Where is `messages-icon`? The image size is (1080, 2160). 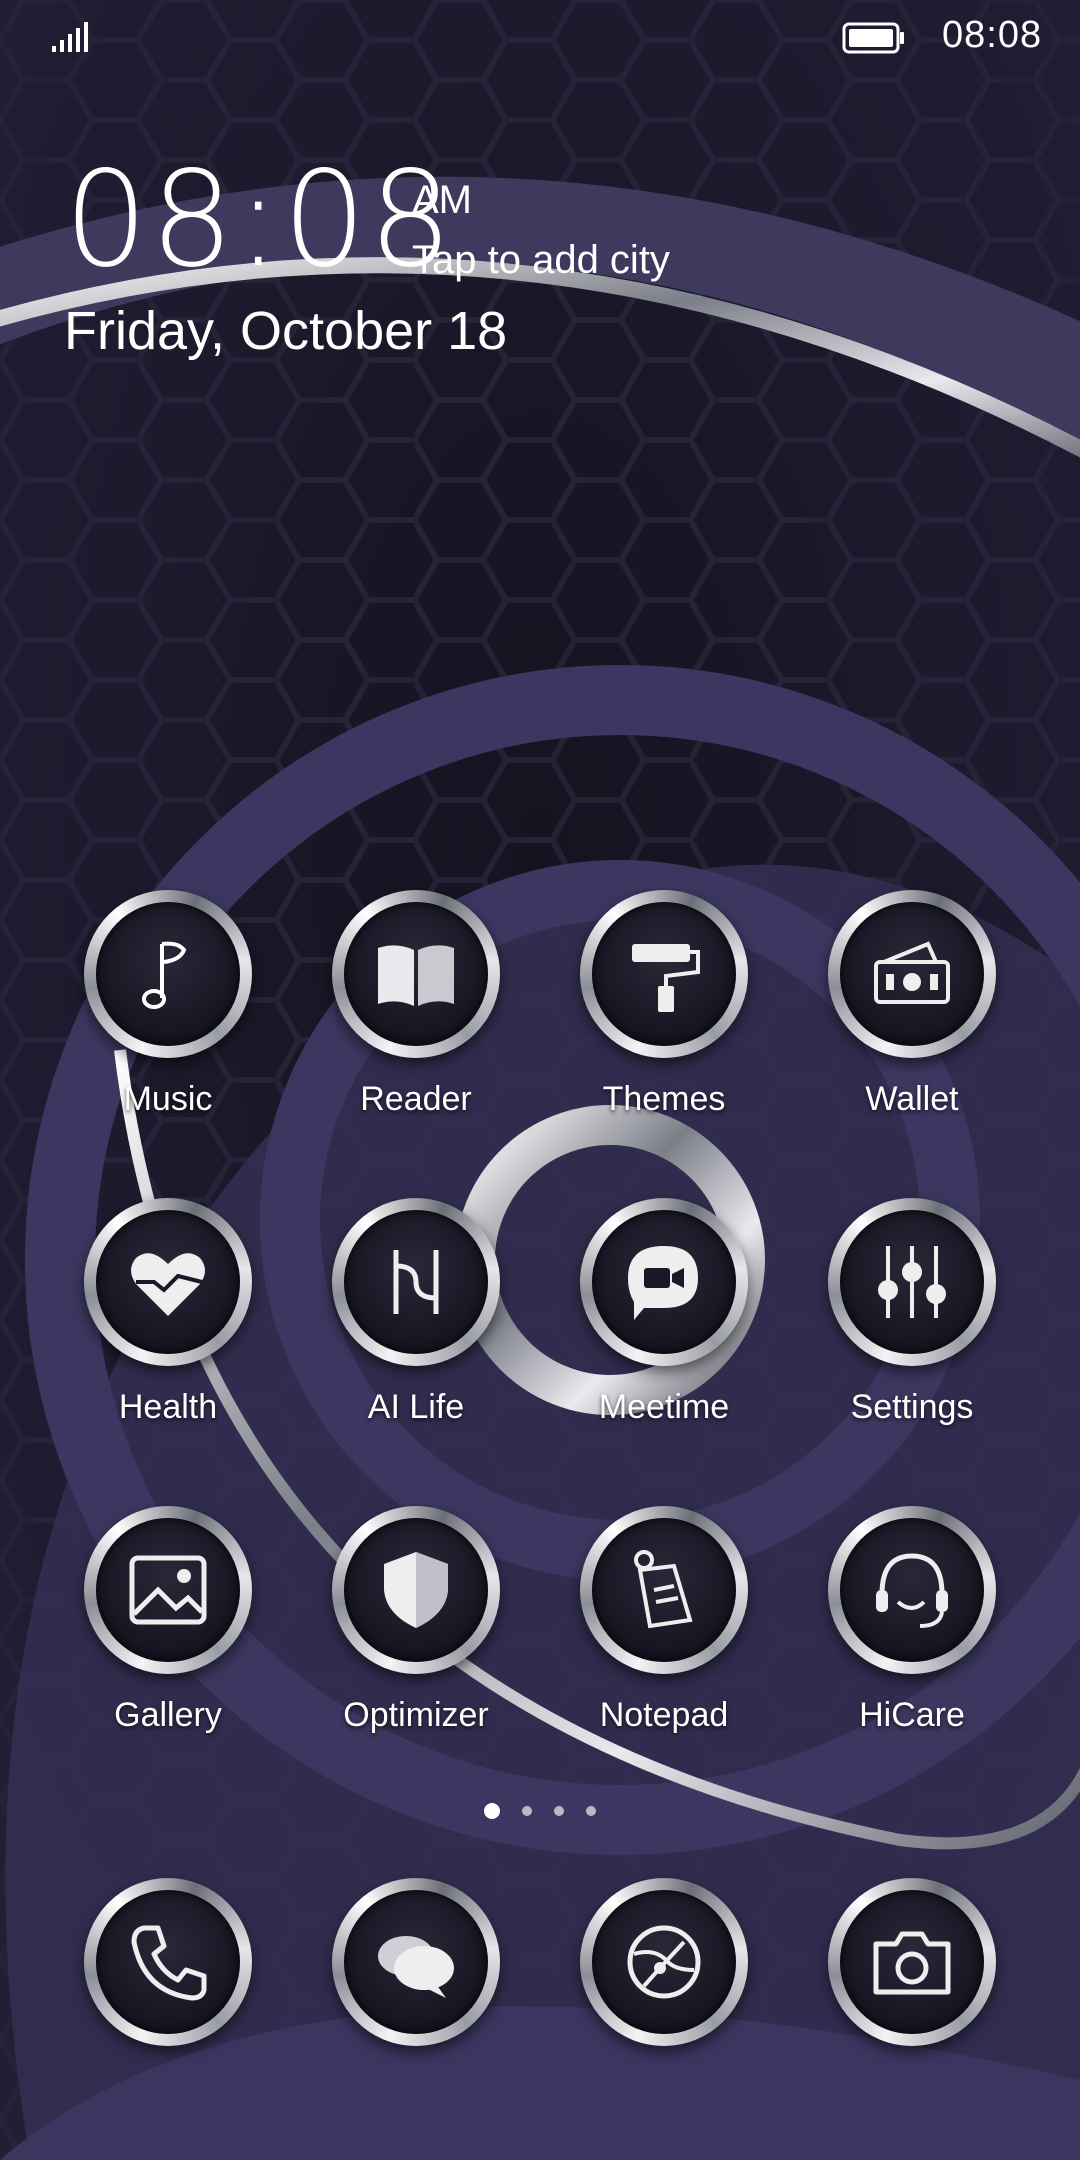
messages-icon is located at coordinates (416, 1967).